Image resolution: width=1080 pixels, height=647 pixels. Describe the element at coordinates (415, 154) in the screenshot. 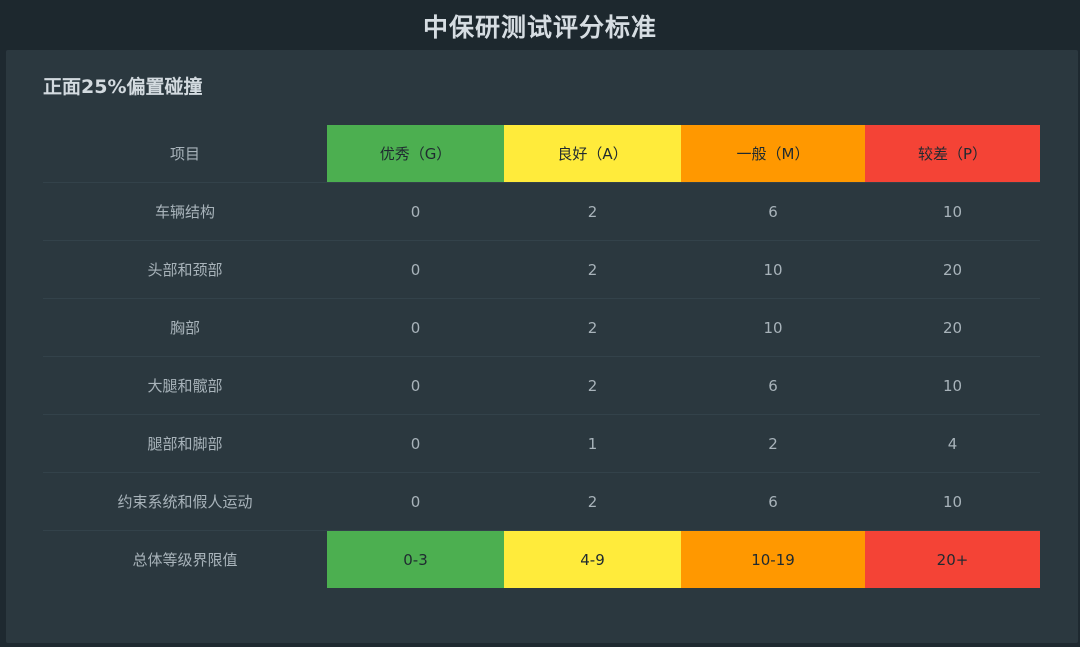

I see `column-header-good: 优秀（G）` at that location.